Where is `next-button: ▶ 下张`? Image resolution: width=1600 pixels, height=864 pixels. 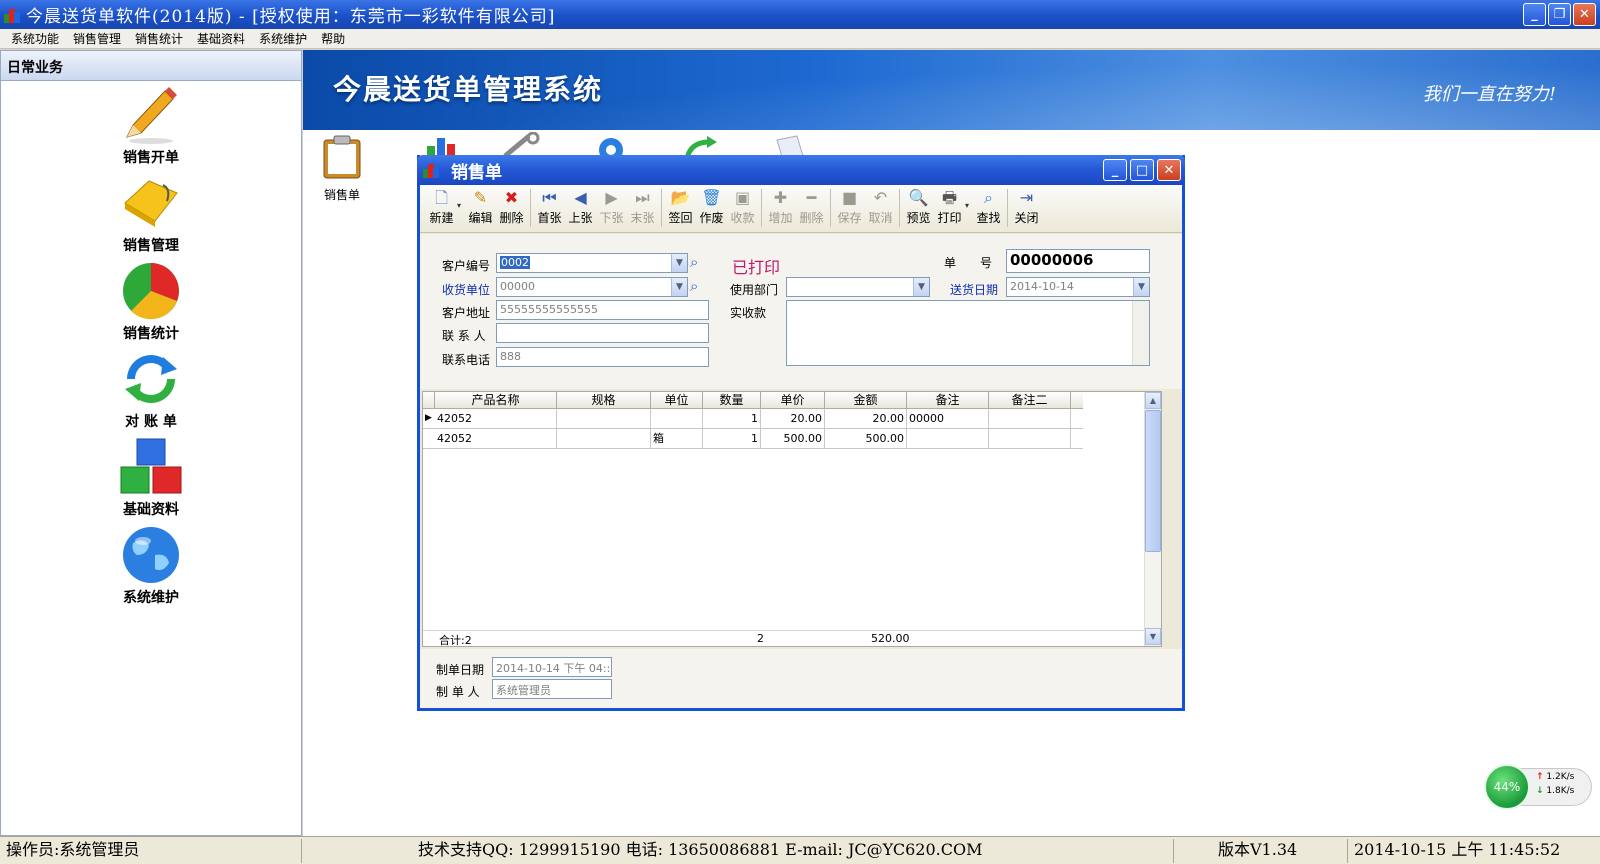
next-button: ▶ 下张 is located at coordinates (611, 207).